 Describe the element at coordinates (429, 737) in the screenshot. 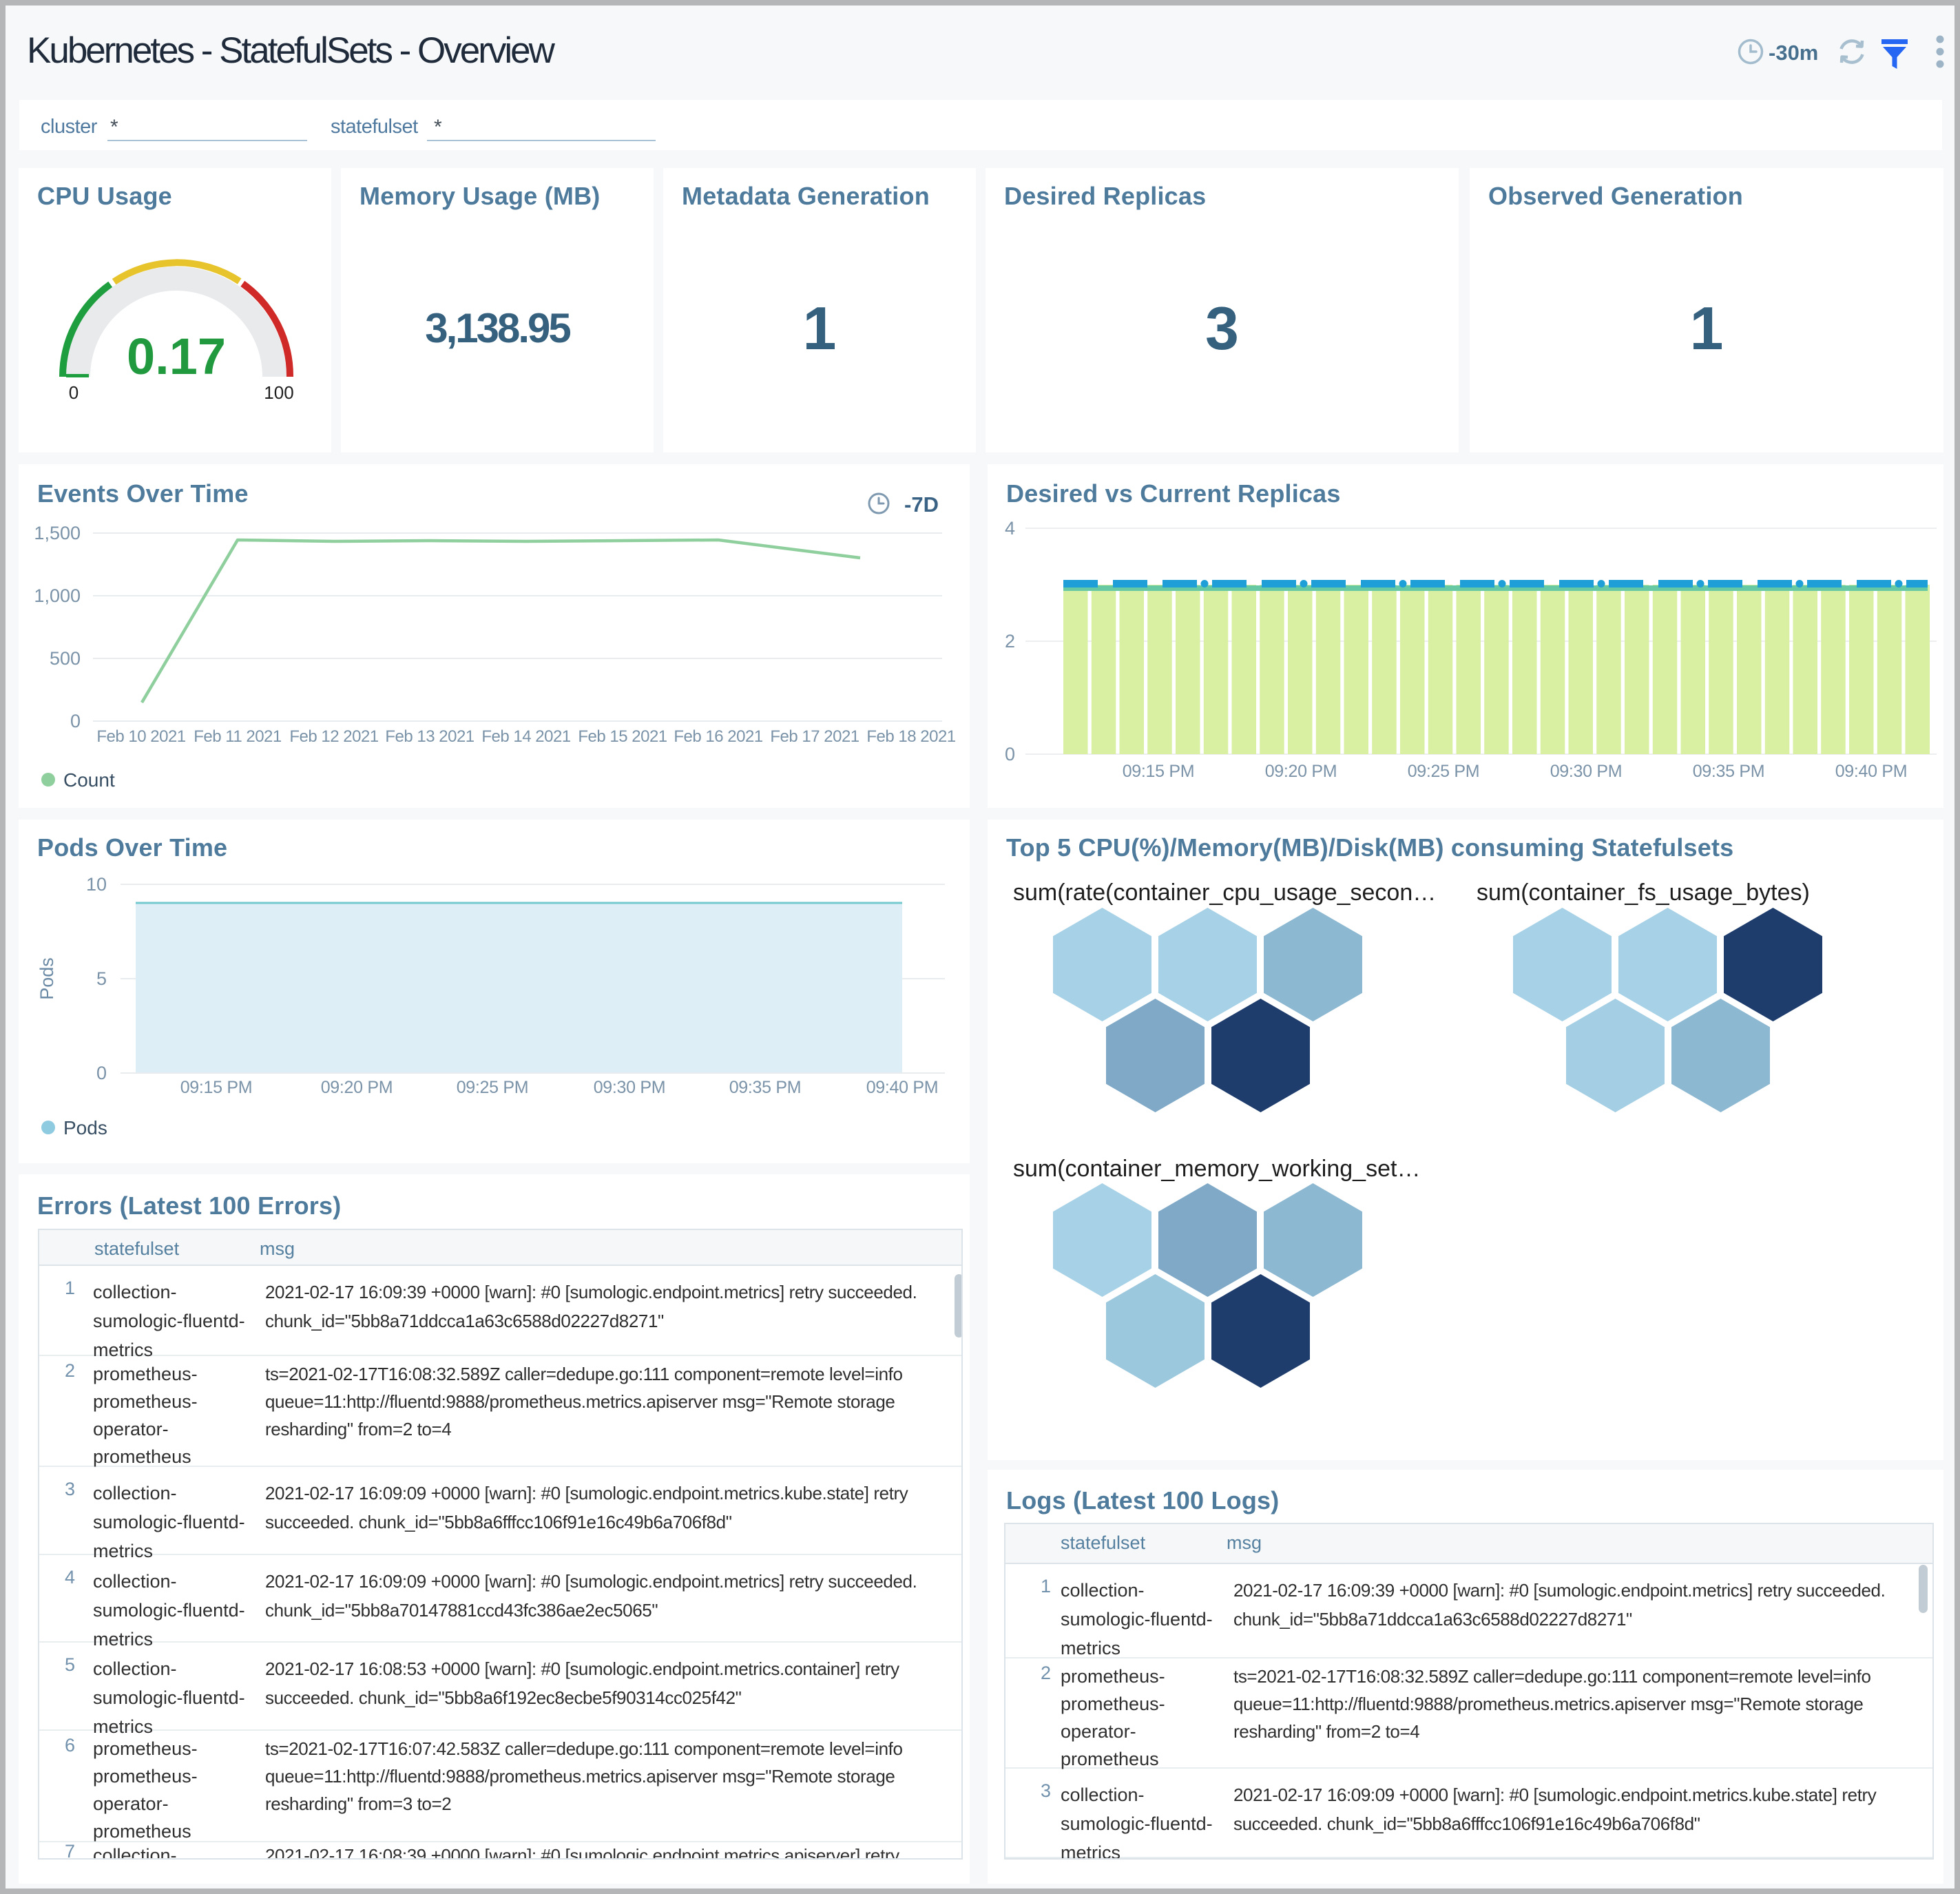

I see `svg-text: Feb 13 2021` at that location.